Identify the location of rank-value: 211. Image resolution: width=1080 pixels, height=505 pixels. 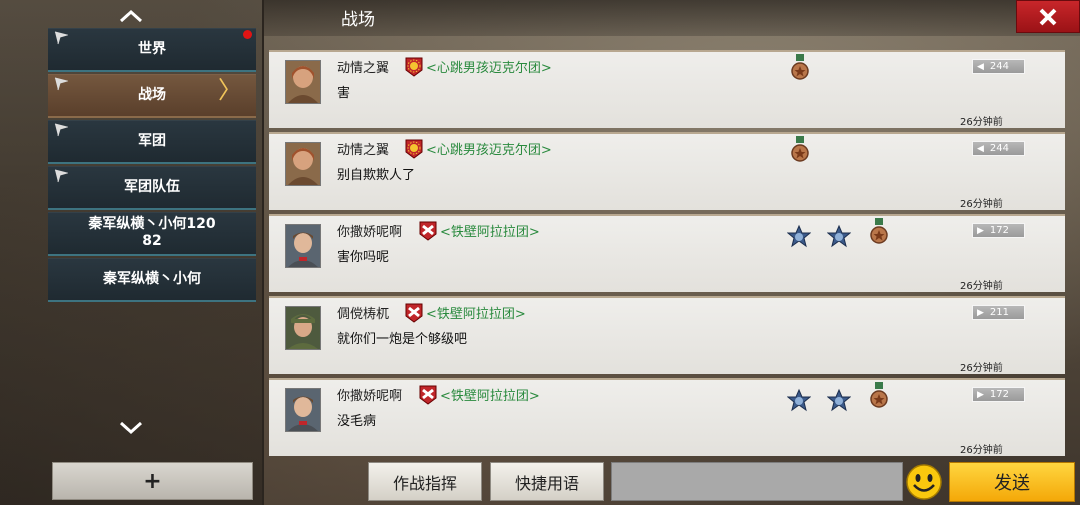
(999, 312).